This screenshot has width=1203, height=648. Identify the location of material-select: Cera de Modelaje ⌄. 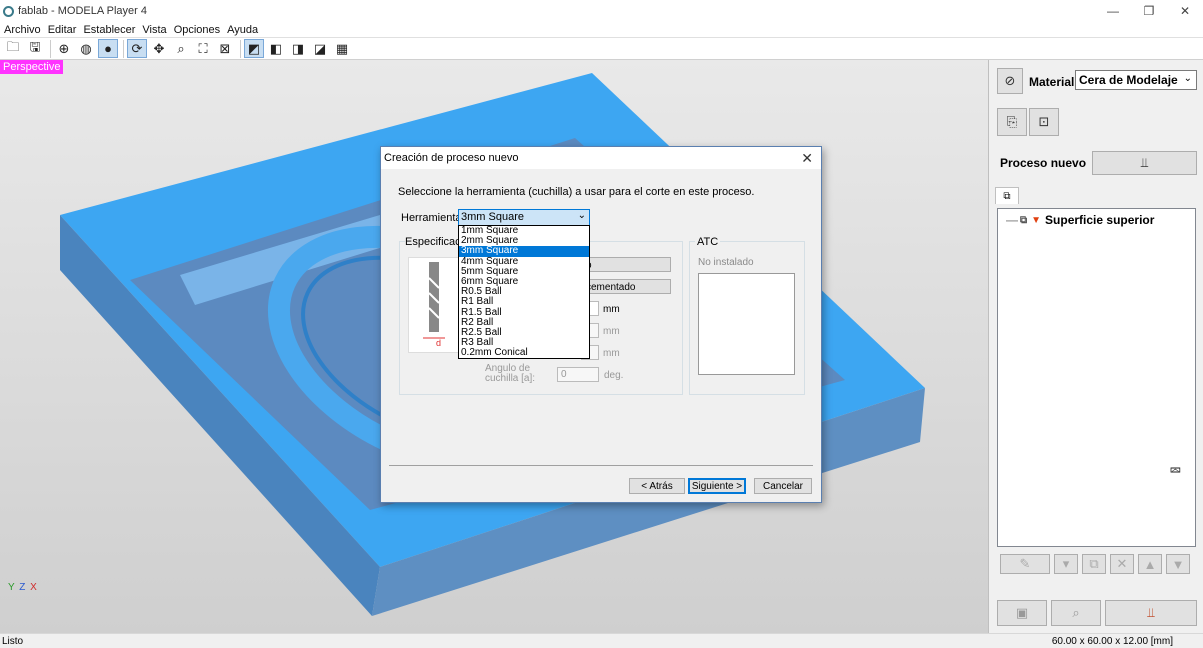
(1136, 80).